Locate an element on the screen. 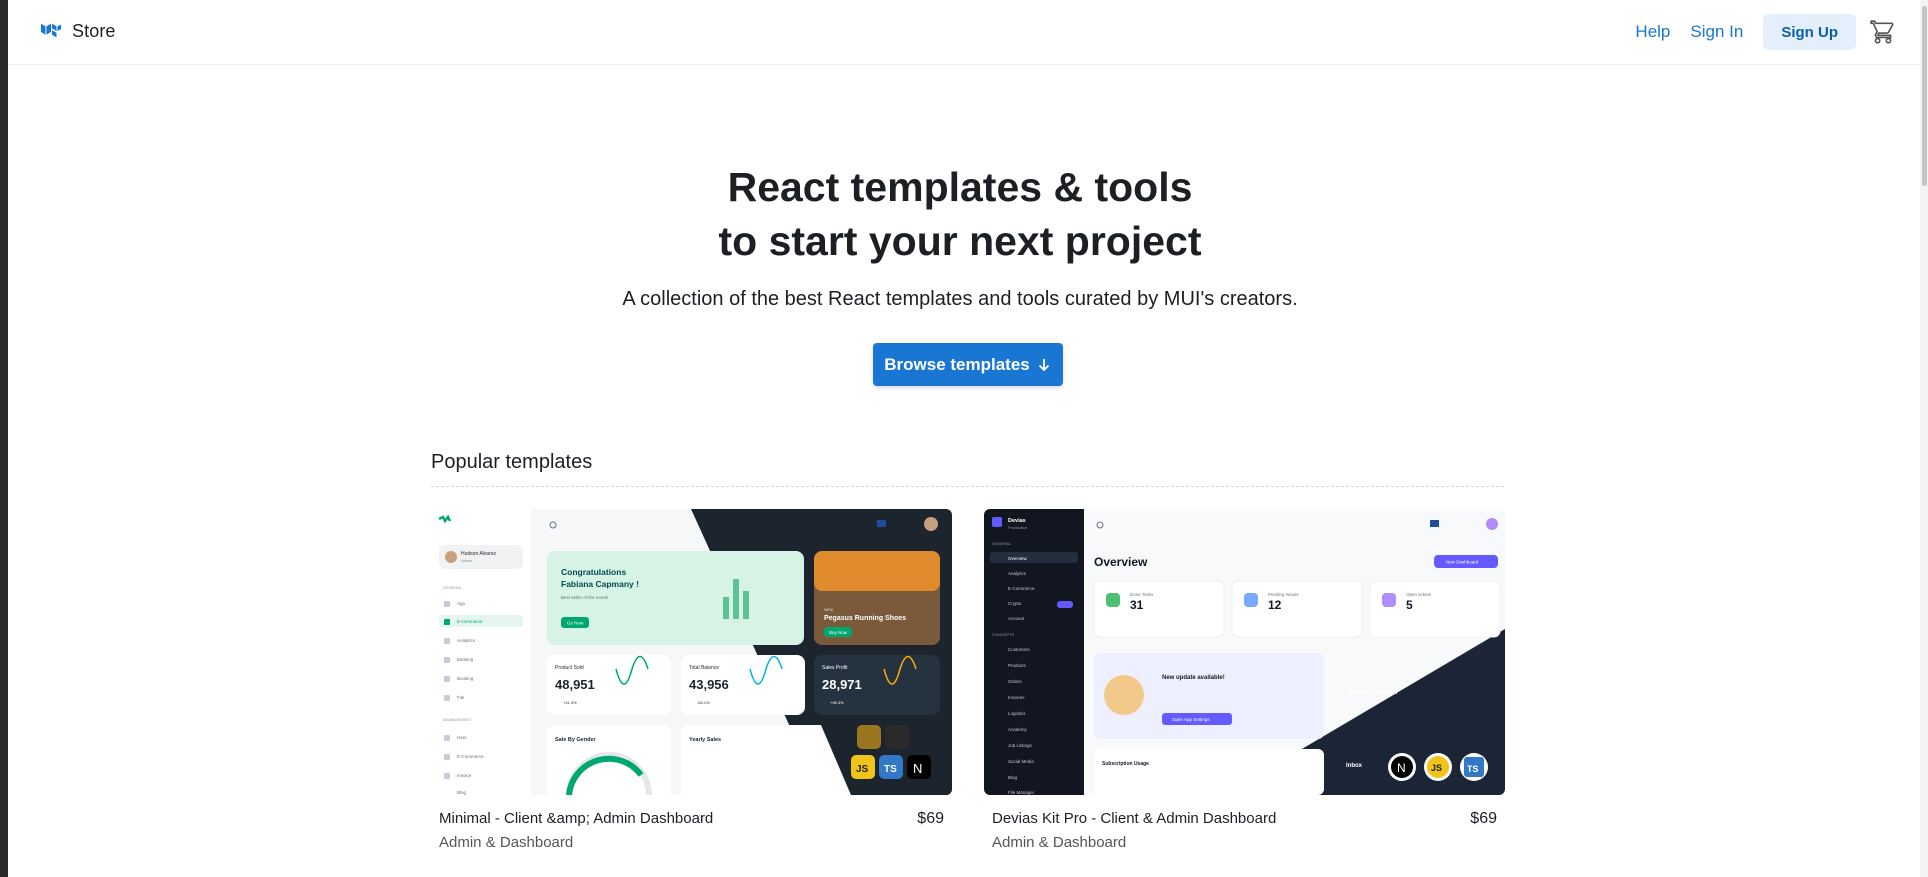 The image size is (1928, 877). preview-menu-academy: Academy is located at coordinates (1018, 729).